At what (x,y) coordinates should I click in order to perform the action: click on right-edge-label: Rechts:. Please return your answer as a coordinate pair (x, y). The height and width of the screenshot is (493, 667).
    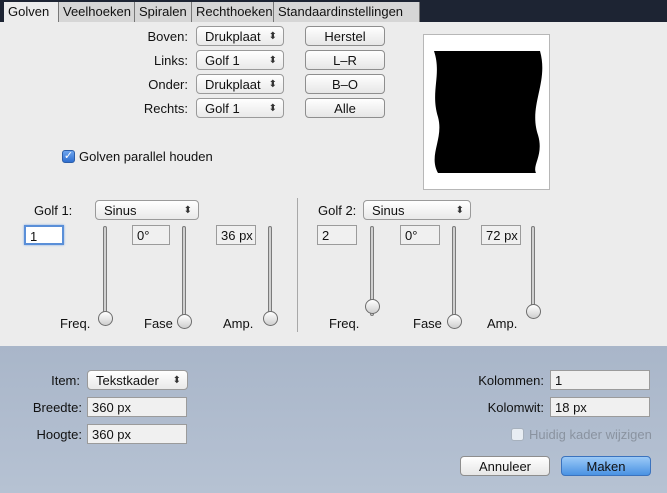
    Looking at the image, I should click on (165, 108).